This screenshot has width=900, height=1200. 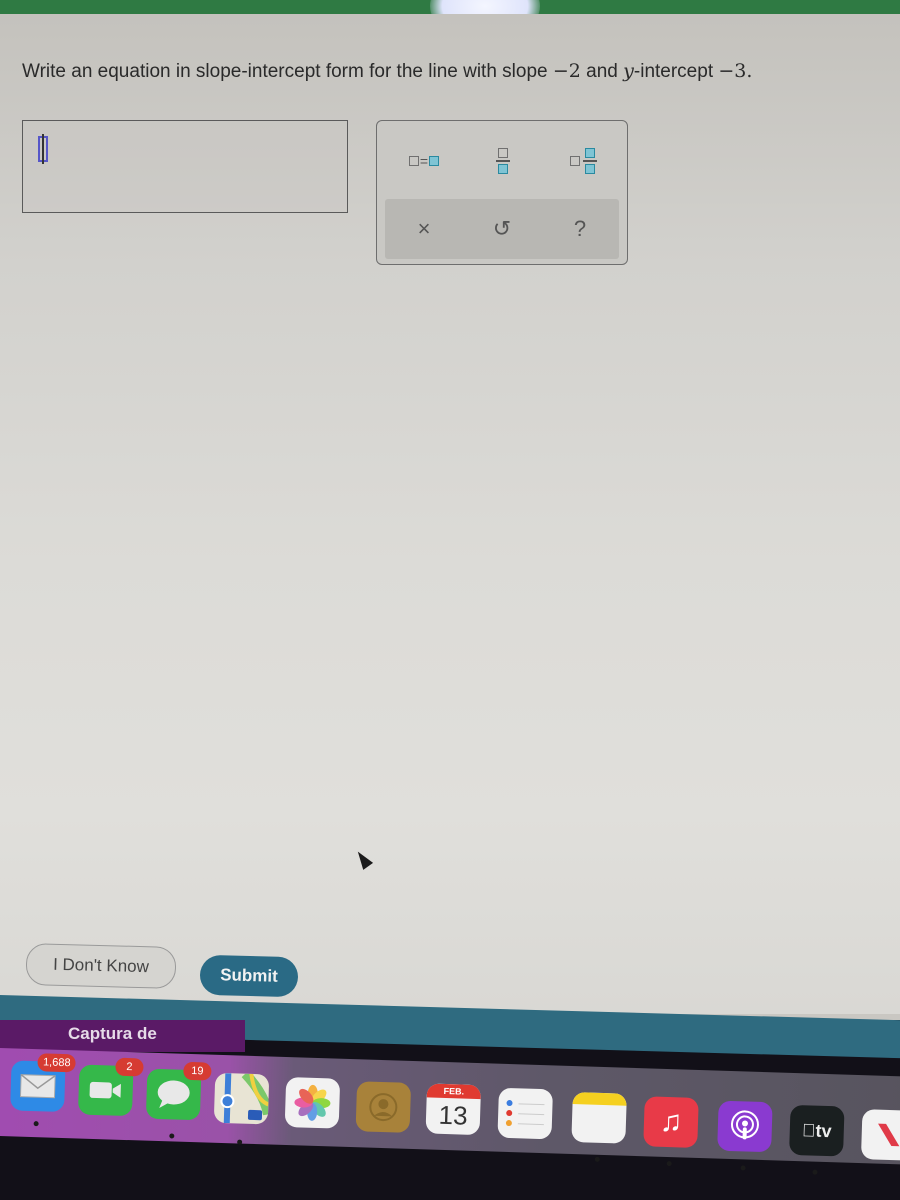 I want to click on submit-button: Submit, so click(x=249, y=976).